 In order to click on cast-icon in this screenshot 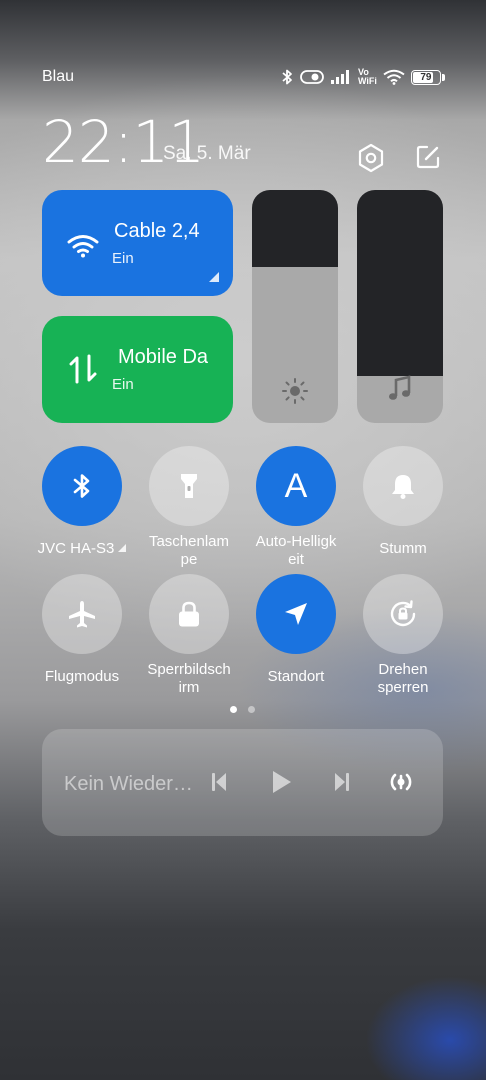, I will do `click(401, 782)`.